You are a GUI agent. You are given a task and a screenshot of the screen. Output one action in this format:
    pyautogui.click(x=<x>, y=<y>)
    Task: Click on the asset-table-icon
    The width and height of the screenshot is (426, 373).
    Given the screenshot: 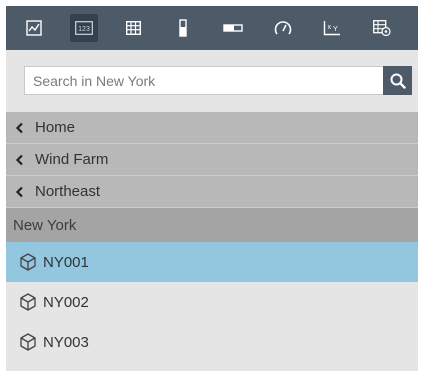 What is the action you would take?
    pyautogui.click(x=382, y=28)
    